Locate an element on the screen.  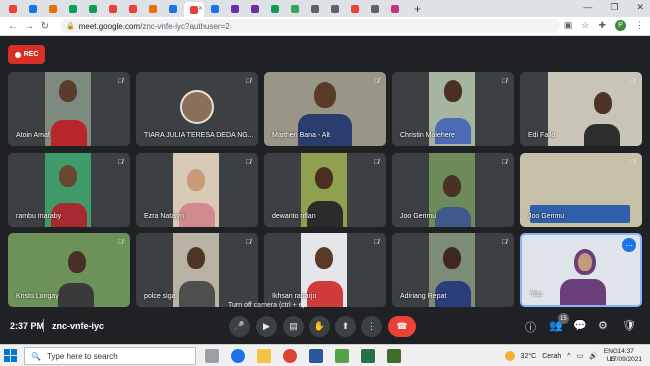
participant-tile: 🎙̸ Kristo Longay is located at coordinates (69, 270).